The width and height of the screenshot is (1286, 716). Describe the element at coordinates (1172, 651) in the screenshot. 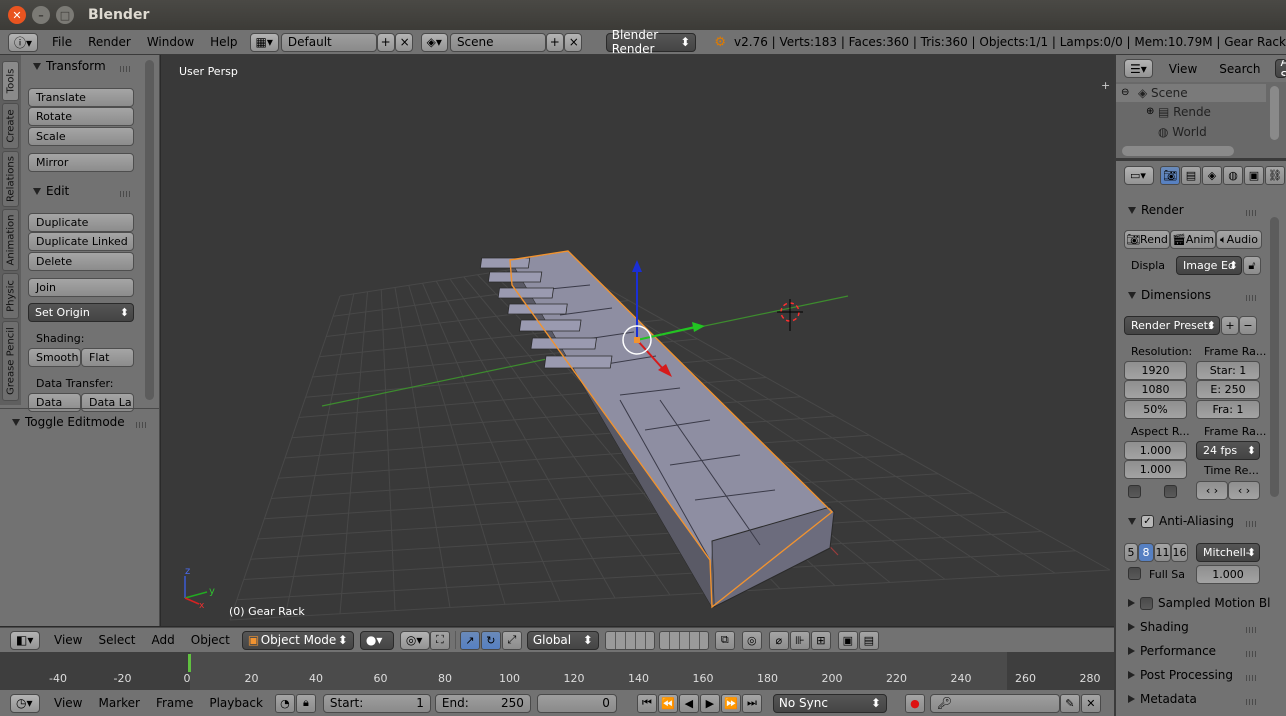

I see `performance-panel-header: Performance` at that location.